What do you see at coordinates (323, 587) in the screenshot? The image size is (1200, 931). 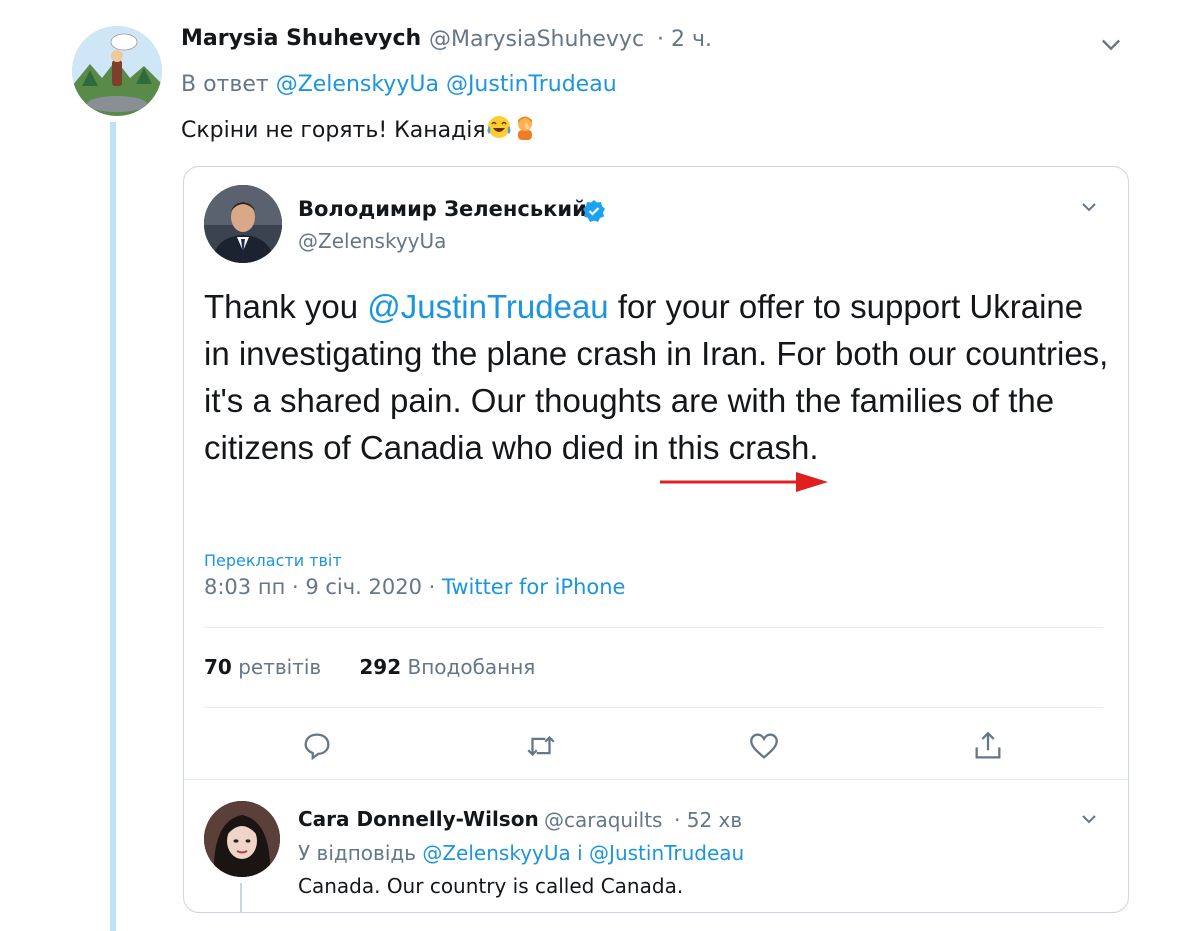 I see `tweet-timestamp: 8:03 пп · 9 січ. 2020 ·` at bounding box center [323, 587].